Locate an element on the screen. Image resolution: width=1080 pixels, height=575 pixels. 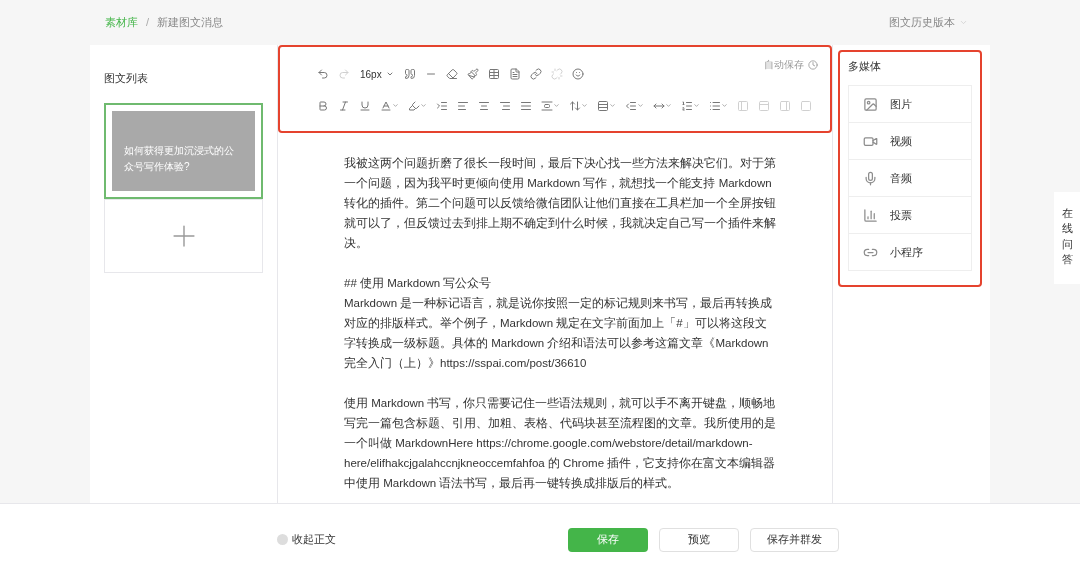
document-icon is located at coordinates (514, 74).